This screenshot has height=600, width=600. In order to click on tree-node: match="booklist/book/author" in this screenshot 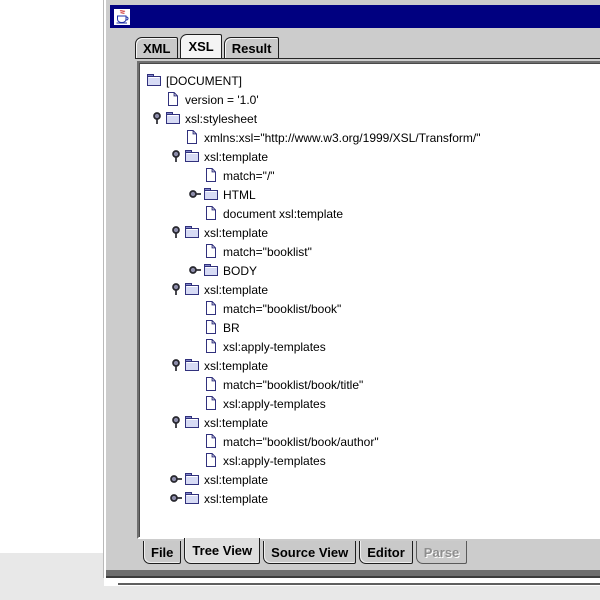, I will do `click(371, 441)`.